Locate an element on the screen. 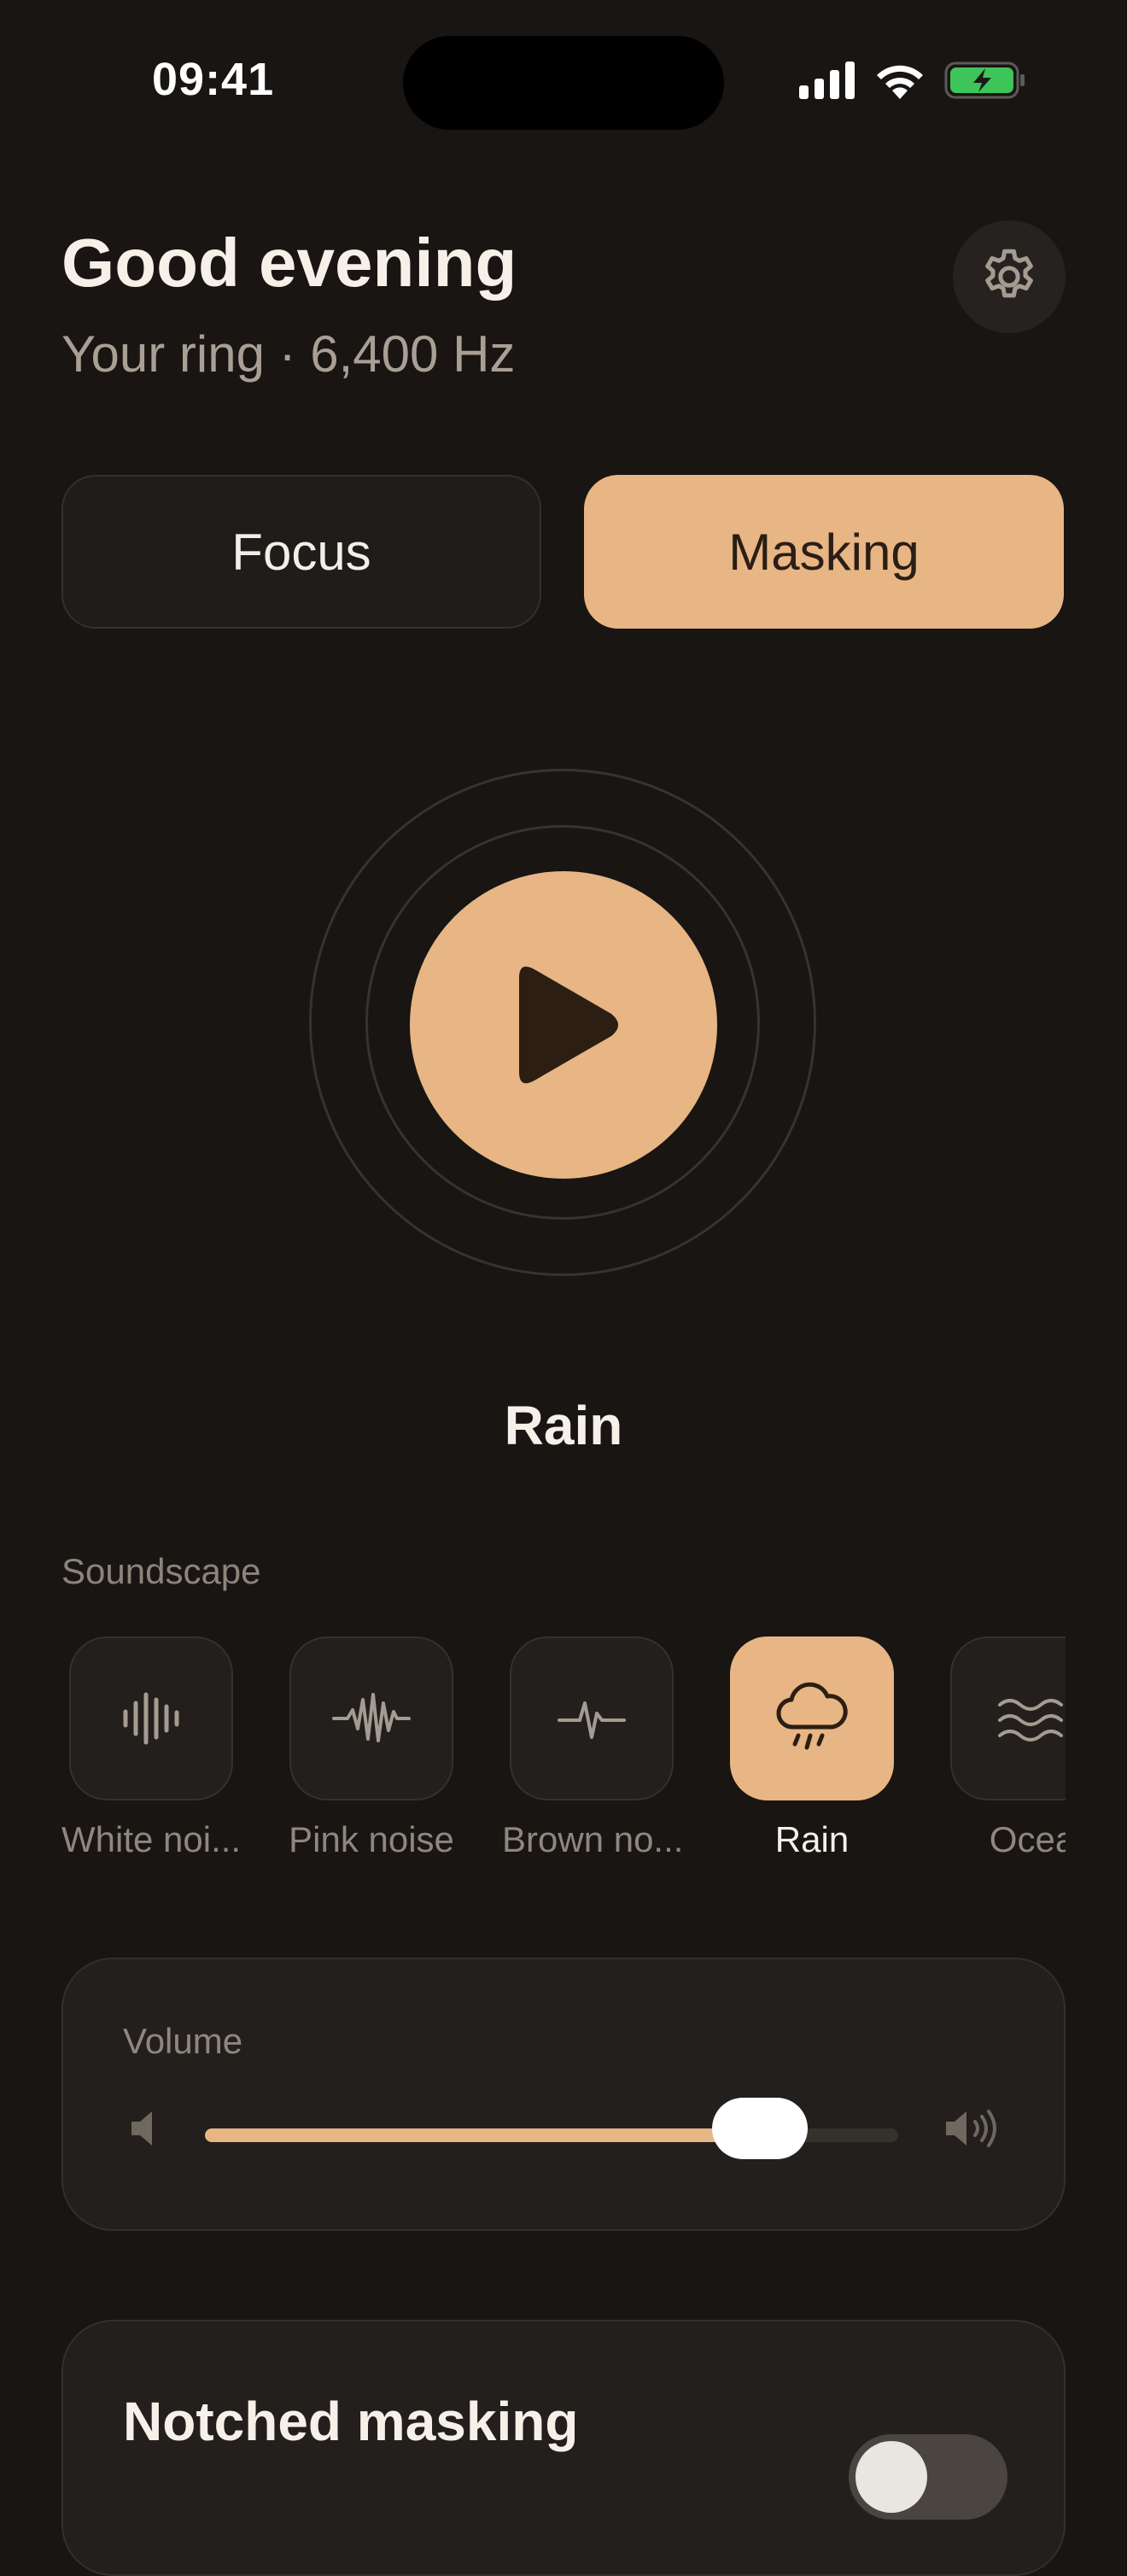 The height and width of the screenshot is (2576, 1127). cellular-signal-icon is located at coordinates (827, 80).